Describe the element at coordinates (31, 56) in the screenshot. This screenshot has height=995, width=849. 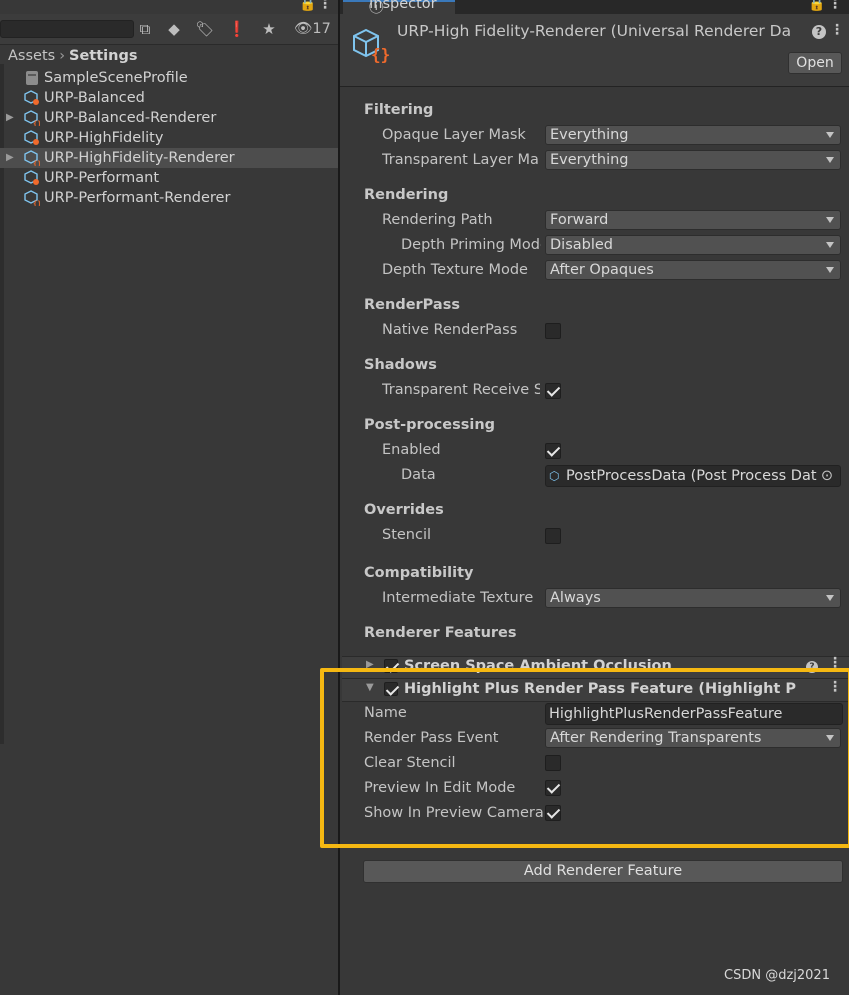
I see `breadcrumb-assets: Assets` at that location.